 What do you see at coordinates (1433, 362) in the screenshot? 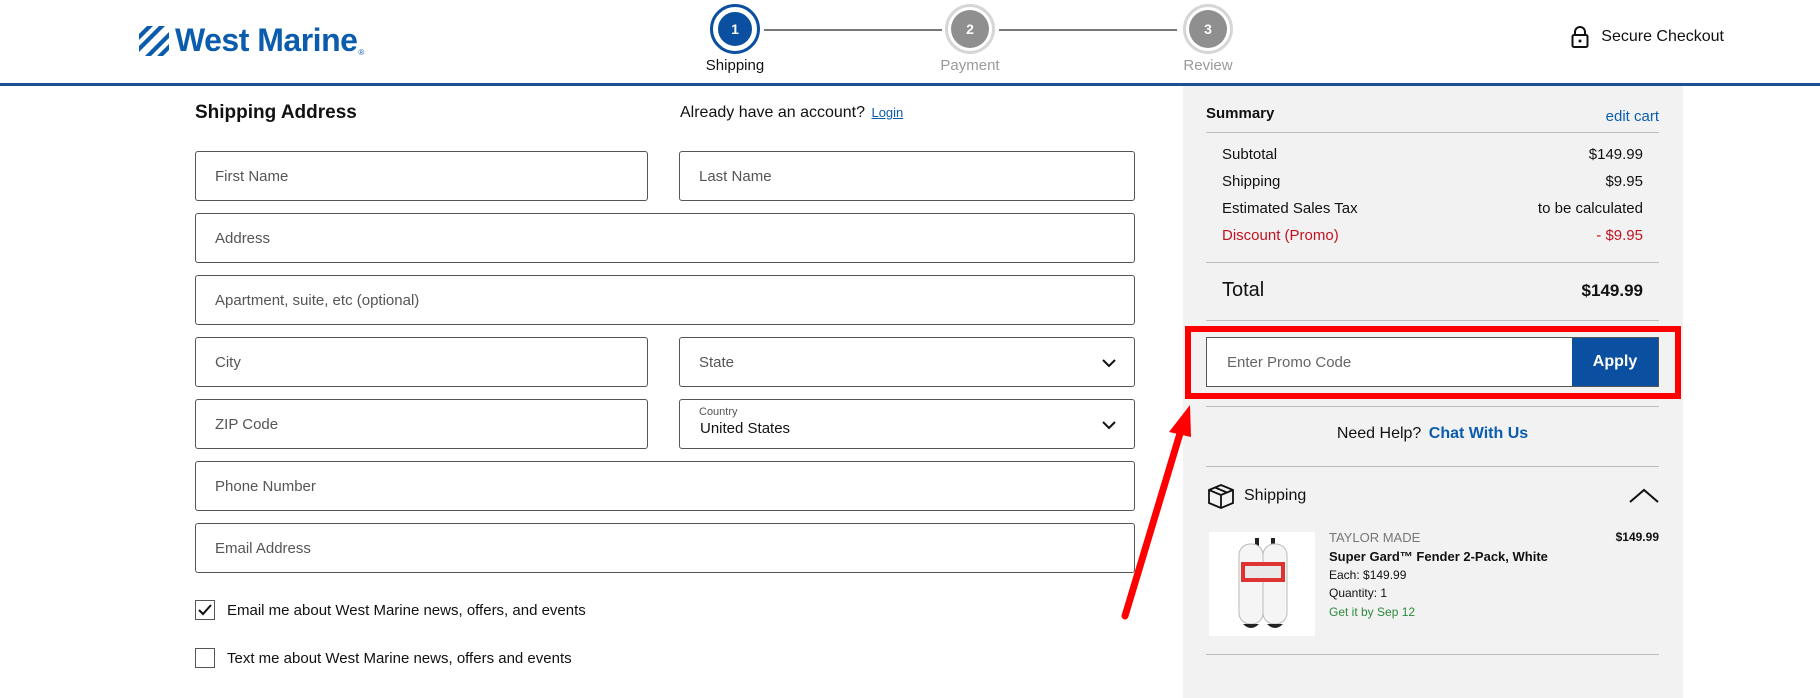
I see `promo-highlight-box` at bounding box center [1433, 362].